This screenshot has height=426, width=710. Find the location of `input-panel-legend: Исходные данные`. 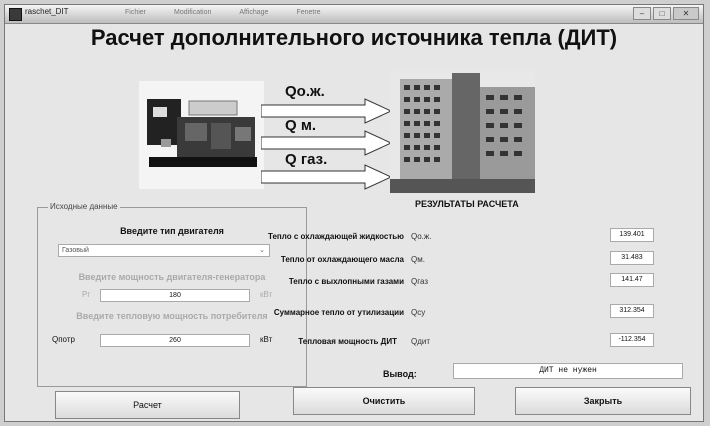

input-panel-legend: Исходные данные is located at coordinates (84, 206).